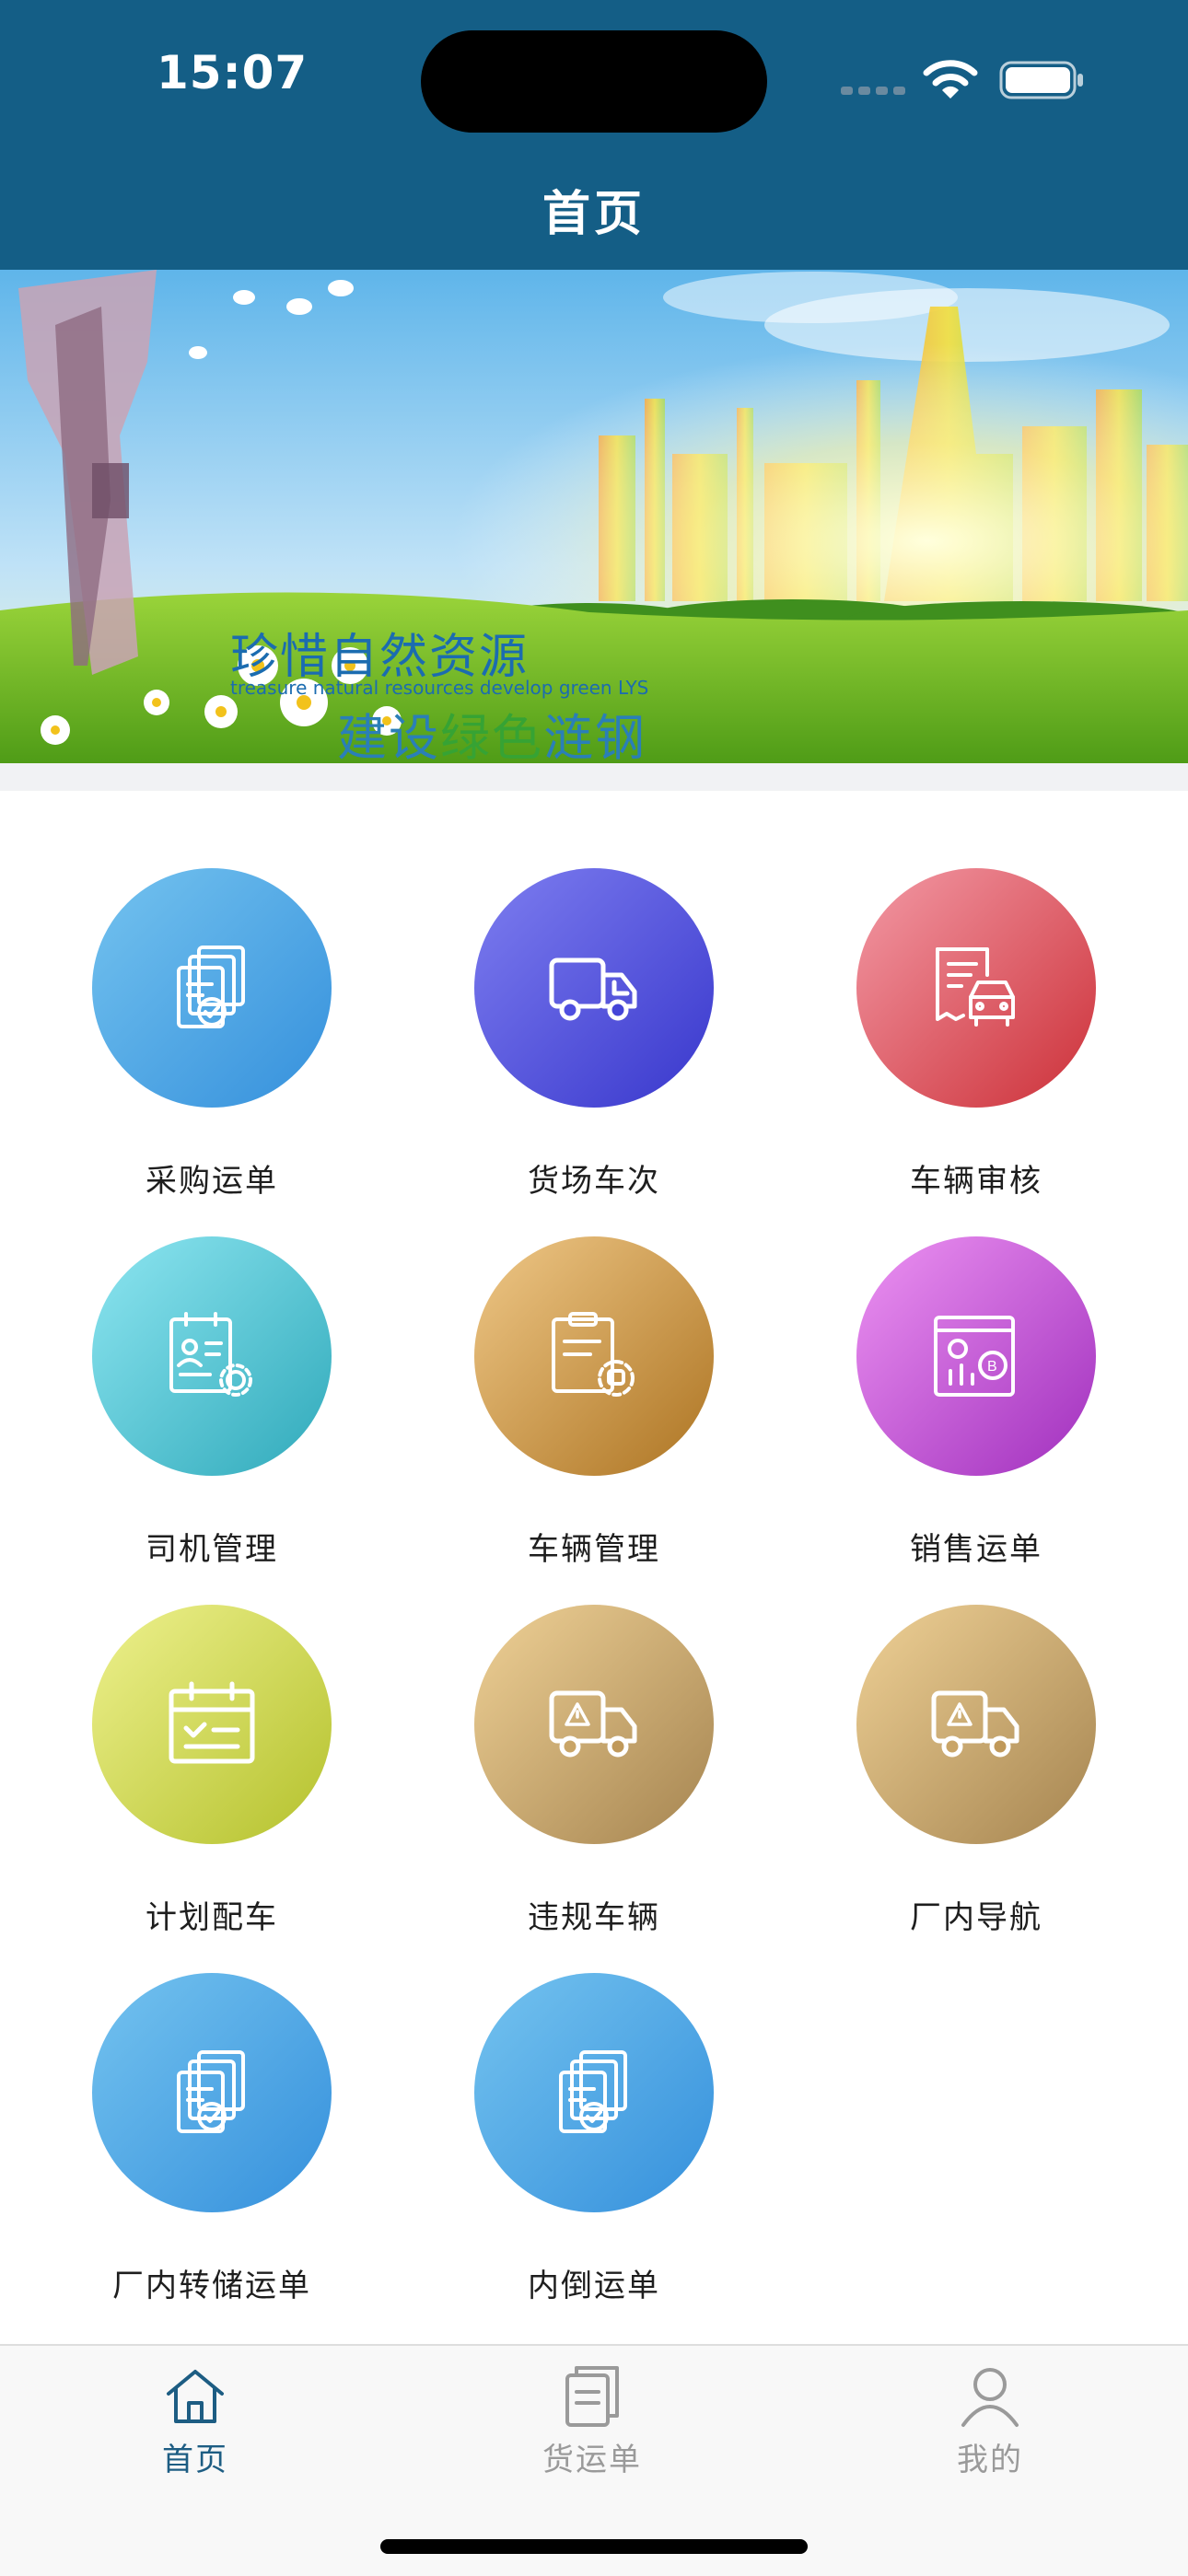 The width and height of the screenshot is (1188, 2576). I want to click on page-title: 首页, so click(594, 214).